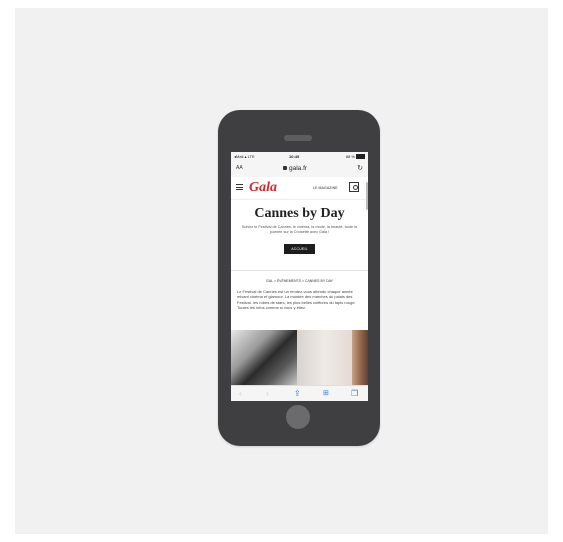 This screenshot has width=563, height=542. What do you see at coordinates (239, 188) in the screenshot?
I see `hamburger-menu-icon` at bounding box center [239, 188].